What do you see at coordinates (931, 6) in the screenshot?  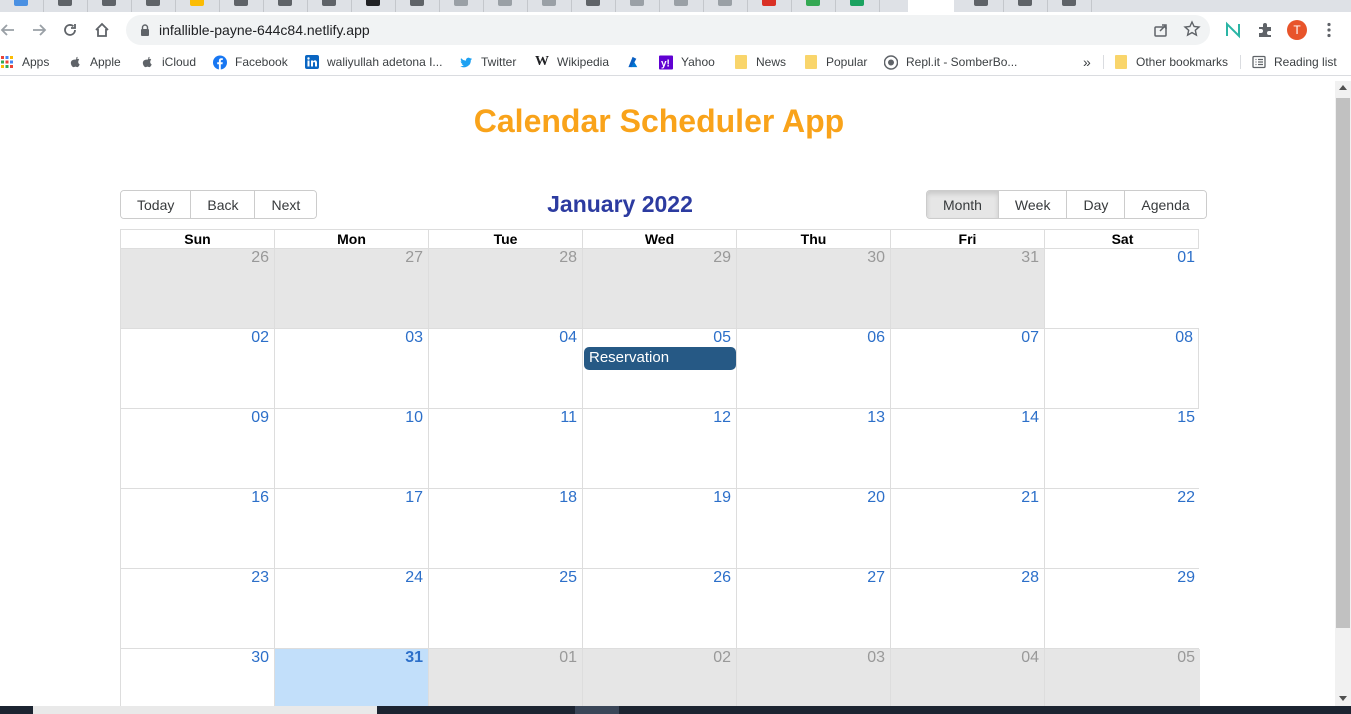 I see `active-tab` at bounding box center [931, 6].